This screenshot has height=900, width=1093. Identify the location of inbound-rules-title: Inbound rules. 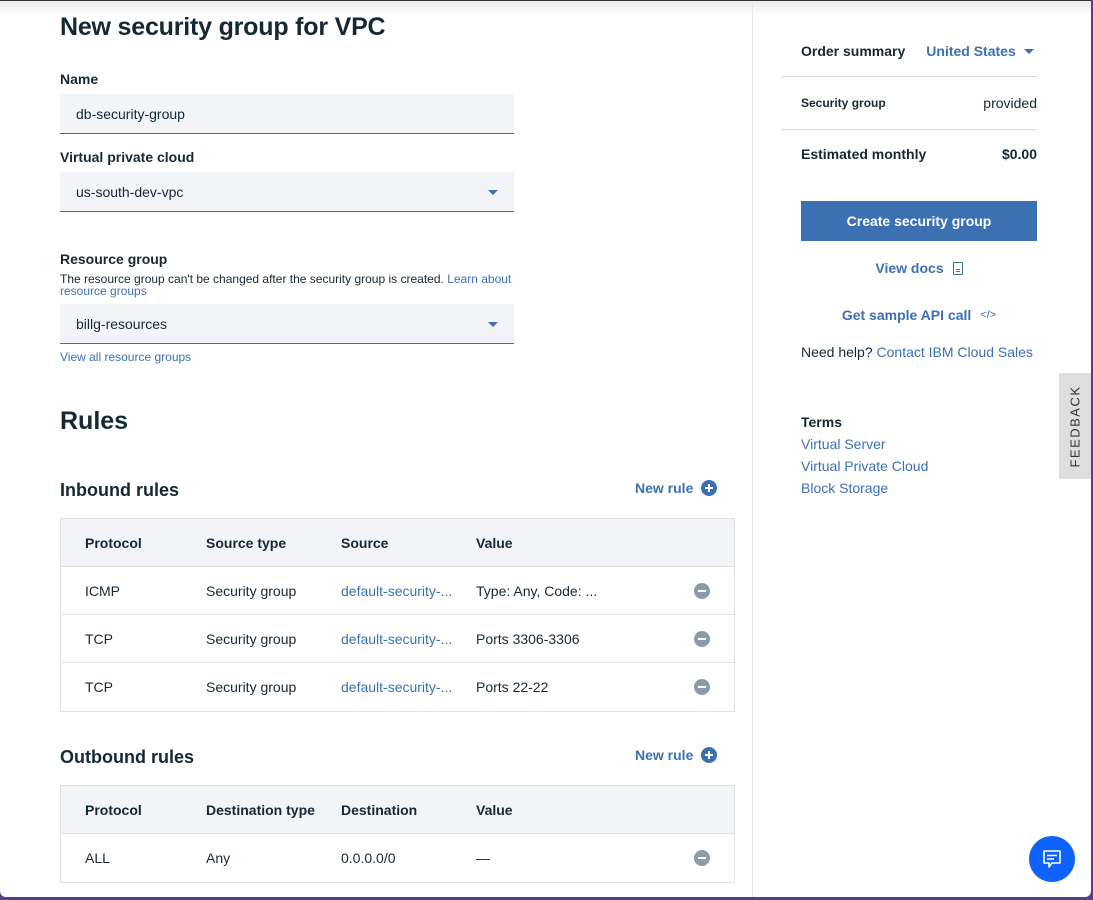
(119, 490).